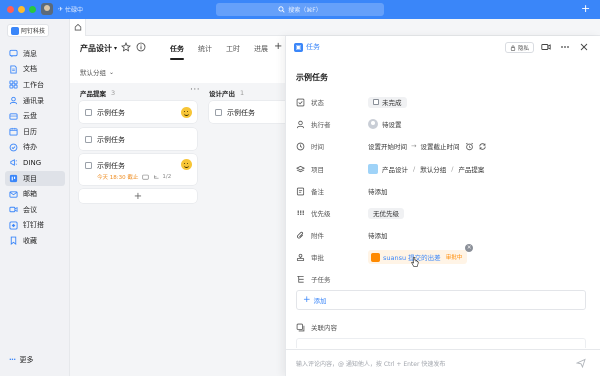 Image resolution: width=600 pixels, height=376 pixels. Describe the element at coordinates (116, 48) in the screenshot. I see `caret-down-icon: ▾` at that location.